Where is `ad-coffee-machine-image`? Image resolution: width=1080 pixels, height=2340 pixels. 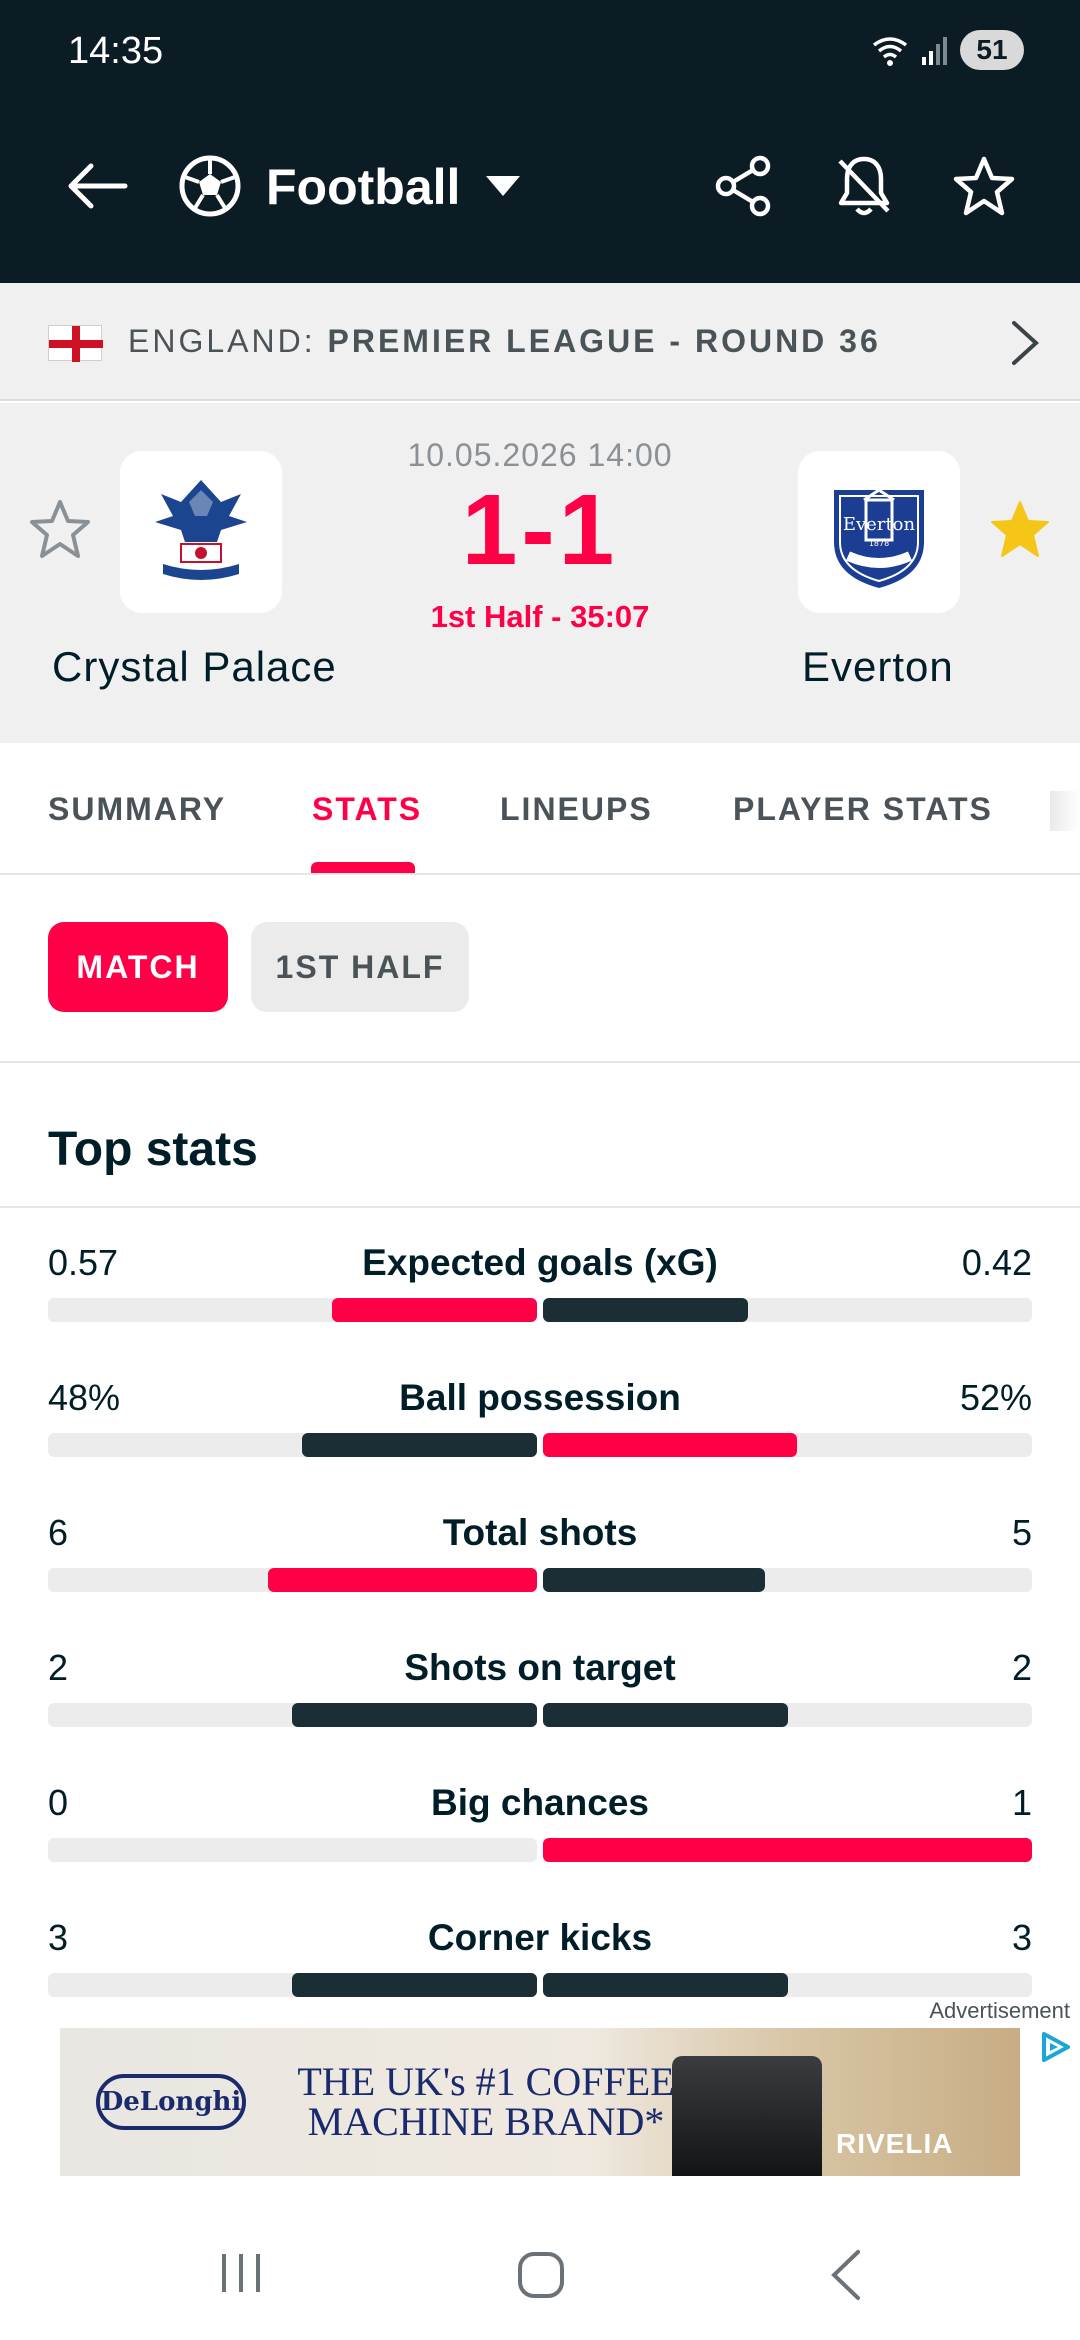 ad-coffee-machine-image is located at coordinates (747, 2116).